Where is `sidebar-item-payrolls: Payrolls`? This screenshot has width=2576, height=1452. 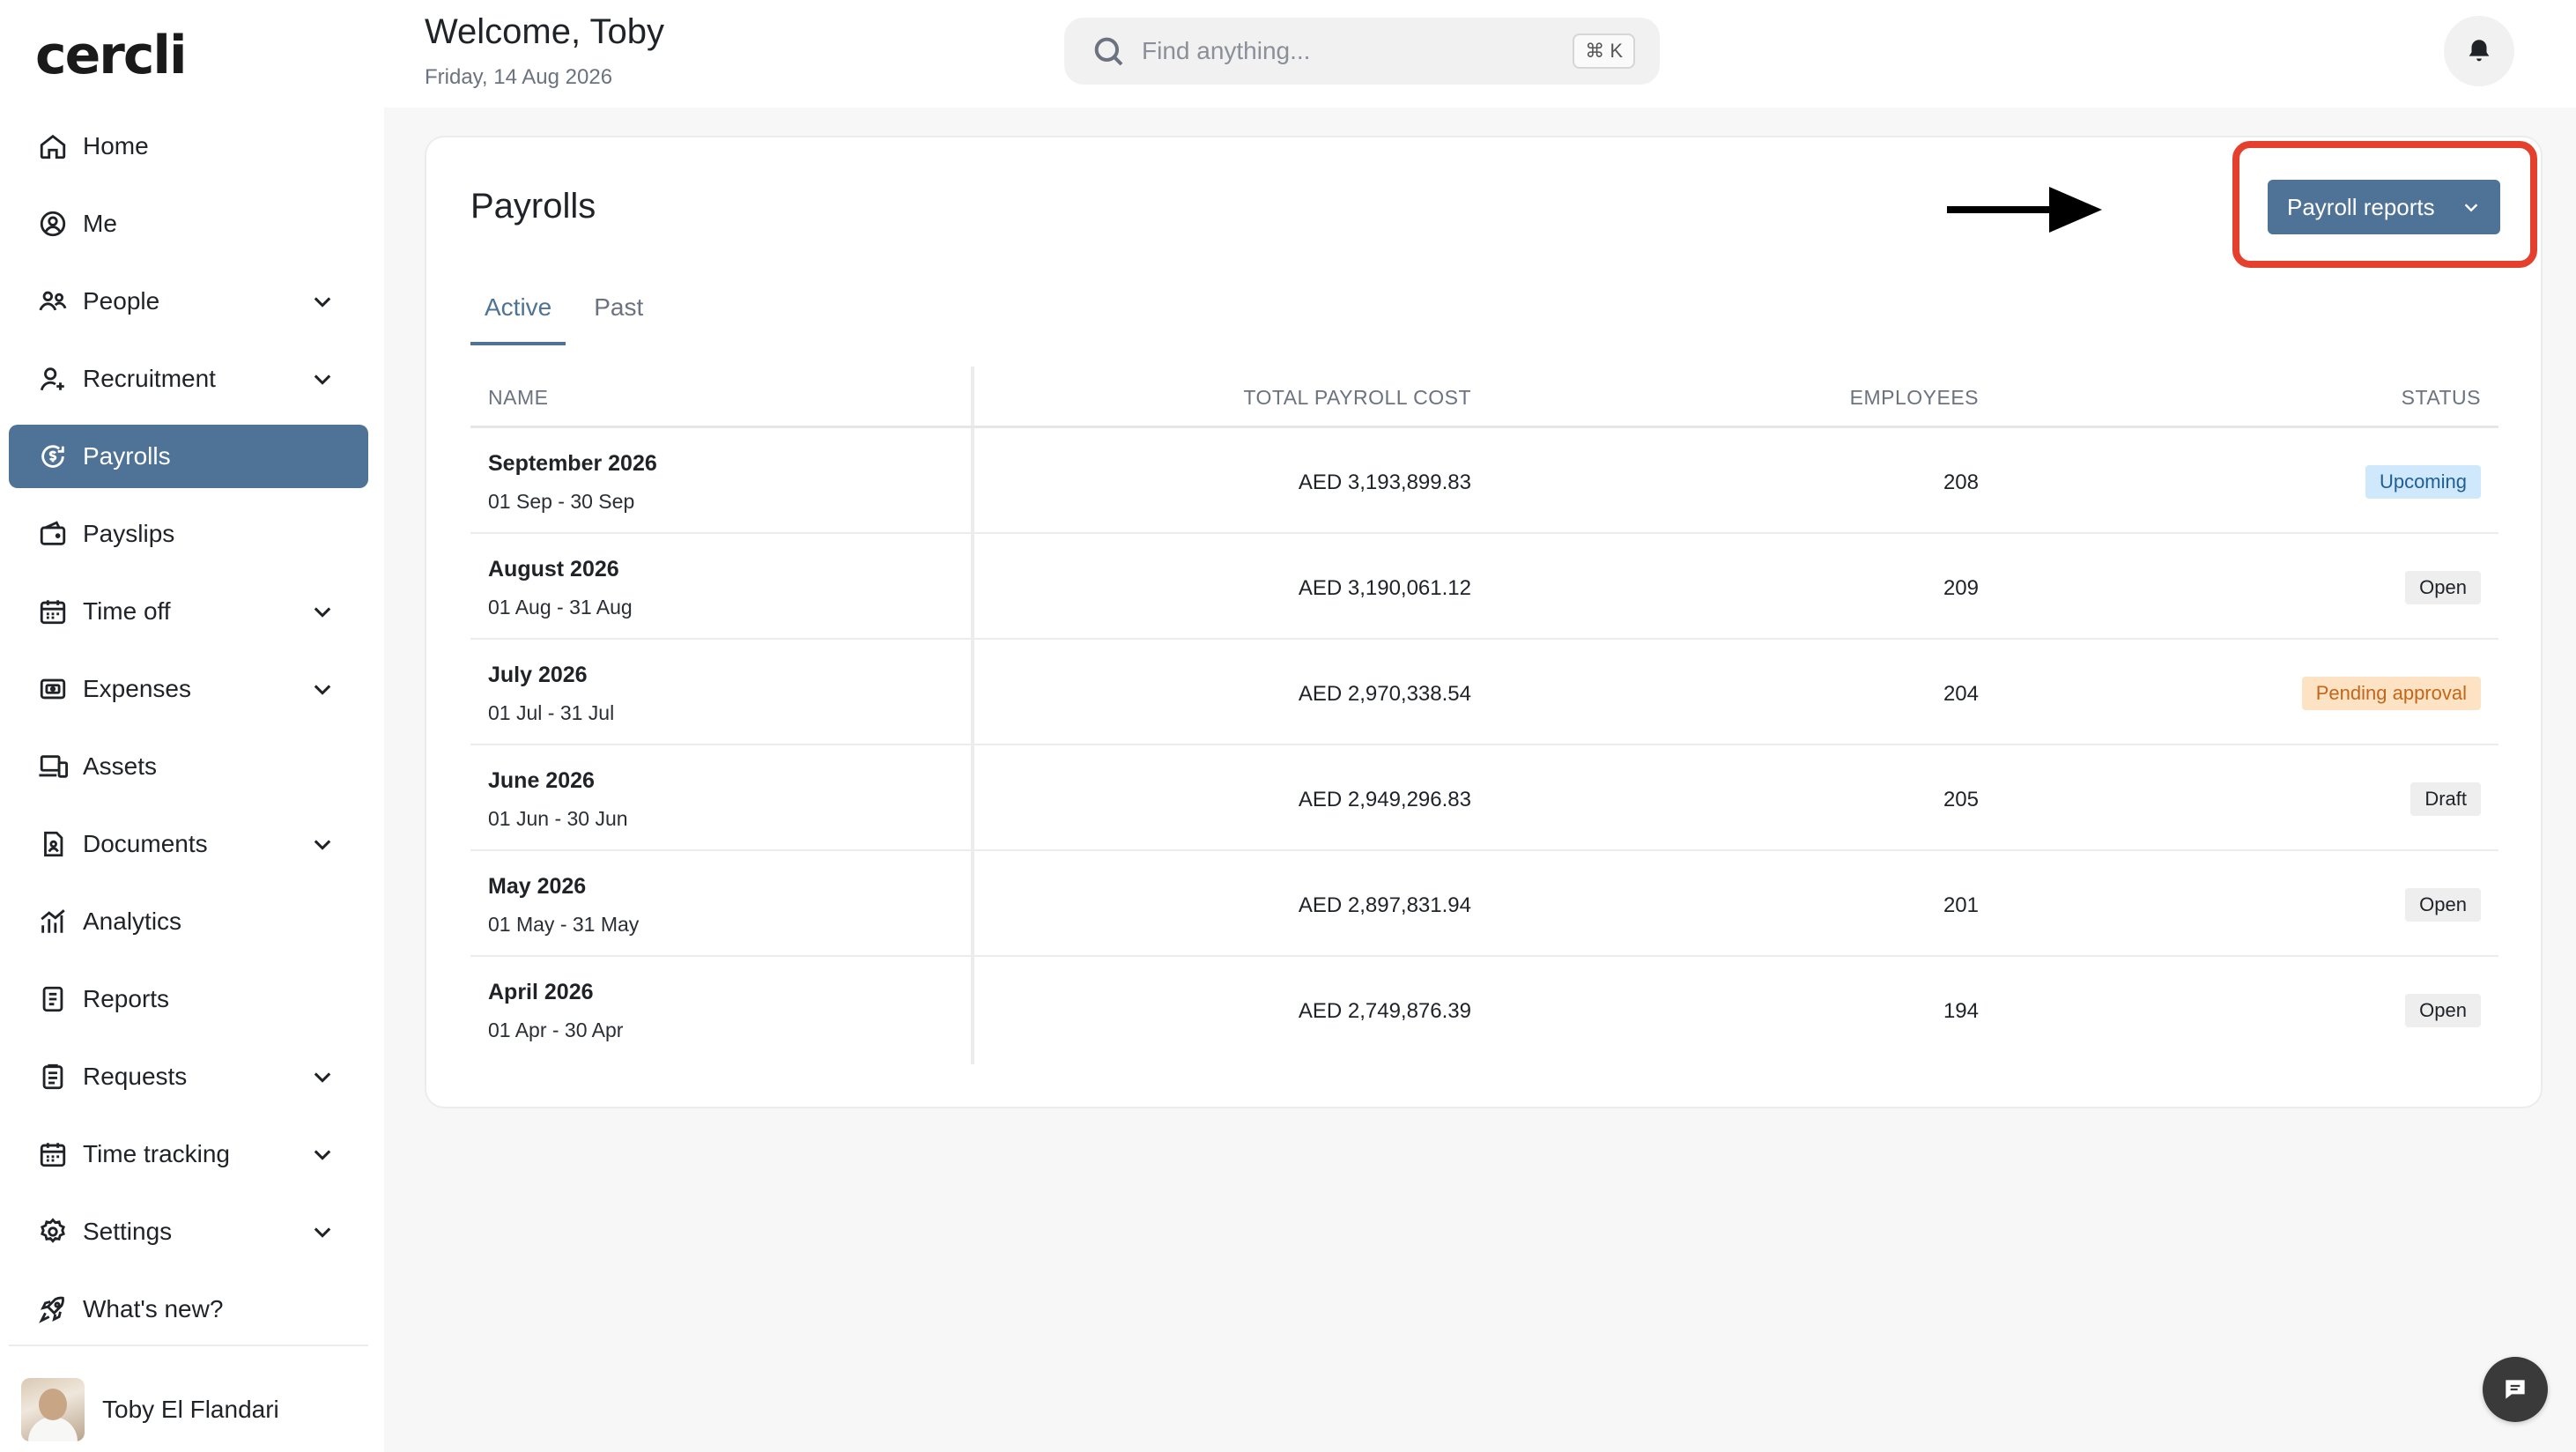 sidebar-item-payrolls: Payrolls is located at coordinates (188, 457).